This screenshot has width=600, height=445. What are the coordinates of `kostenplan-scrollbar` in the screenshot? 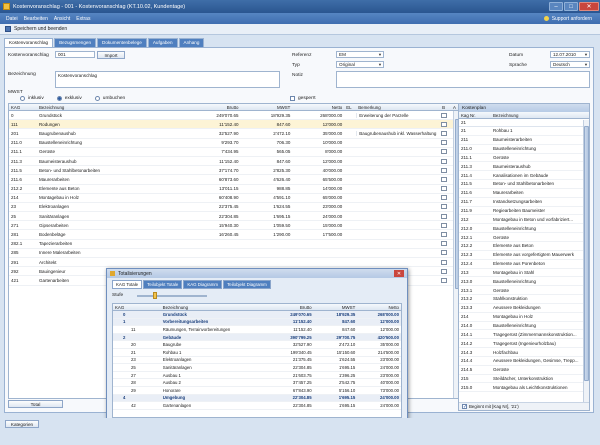 It's located at (586, 261).